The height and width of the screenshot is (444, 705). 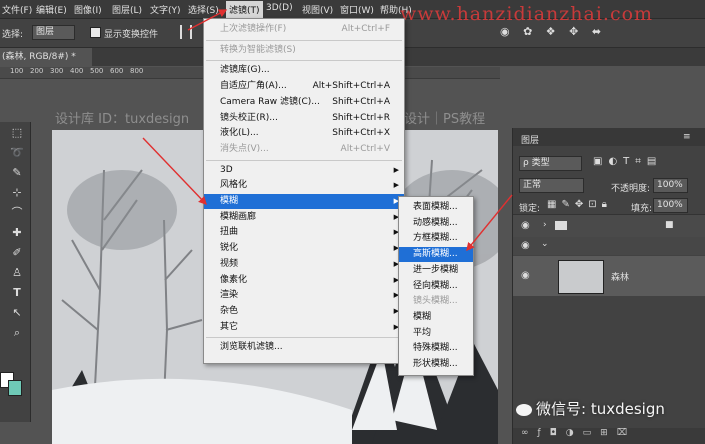 What do you see at coordinates (207, 20) in the screenshot?
I see `arrow-to-filter-menu` at bounding box center [207, 20].